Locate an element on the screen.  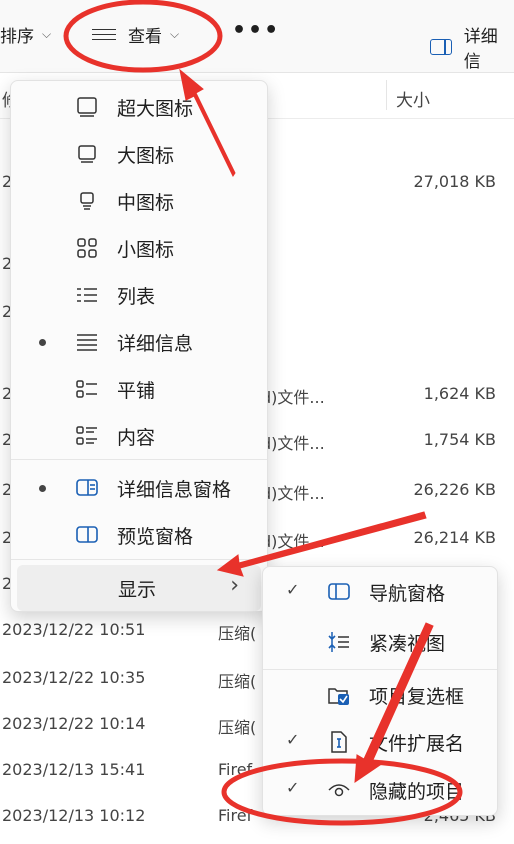
show-label: 显示 is located at coordinates (137, 590).